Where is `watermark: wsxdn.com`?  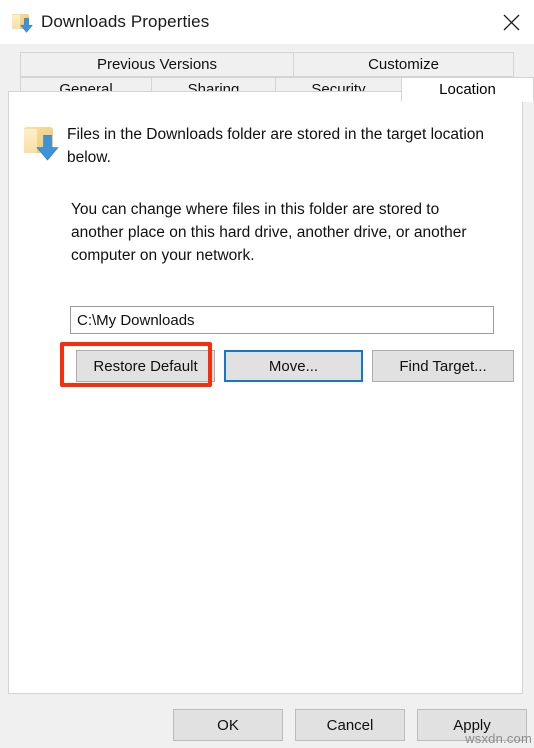
watermark: wsxdn.com is located at coordinates (498, 738).